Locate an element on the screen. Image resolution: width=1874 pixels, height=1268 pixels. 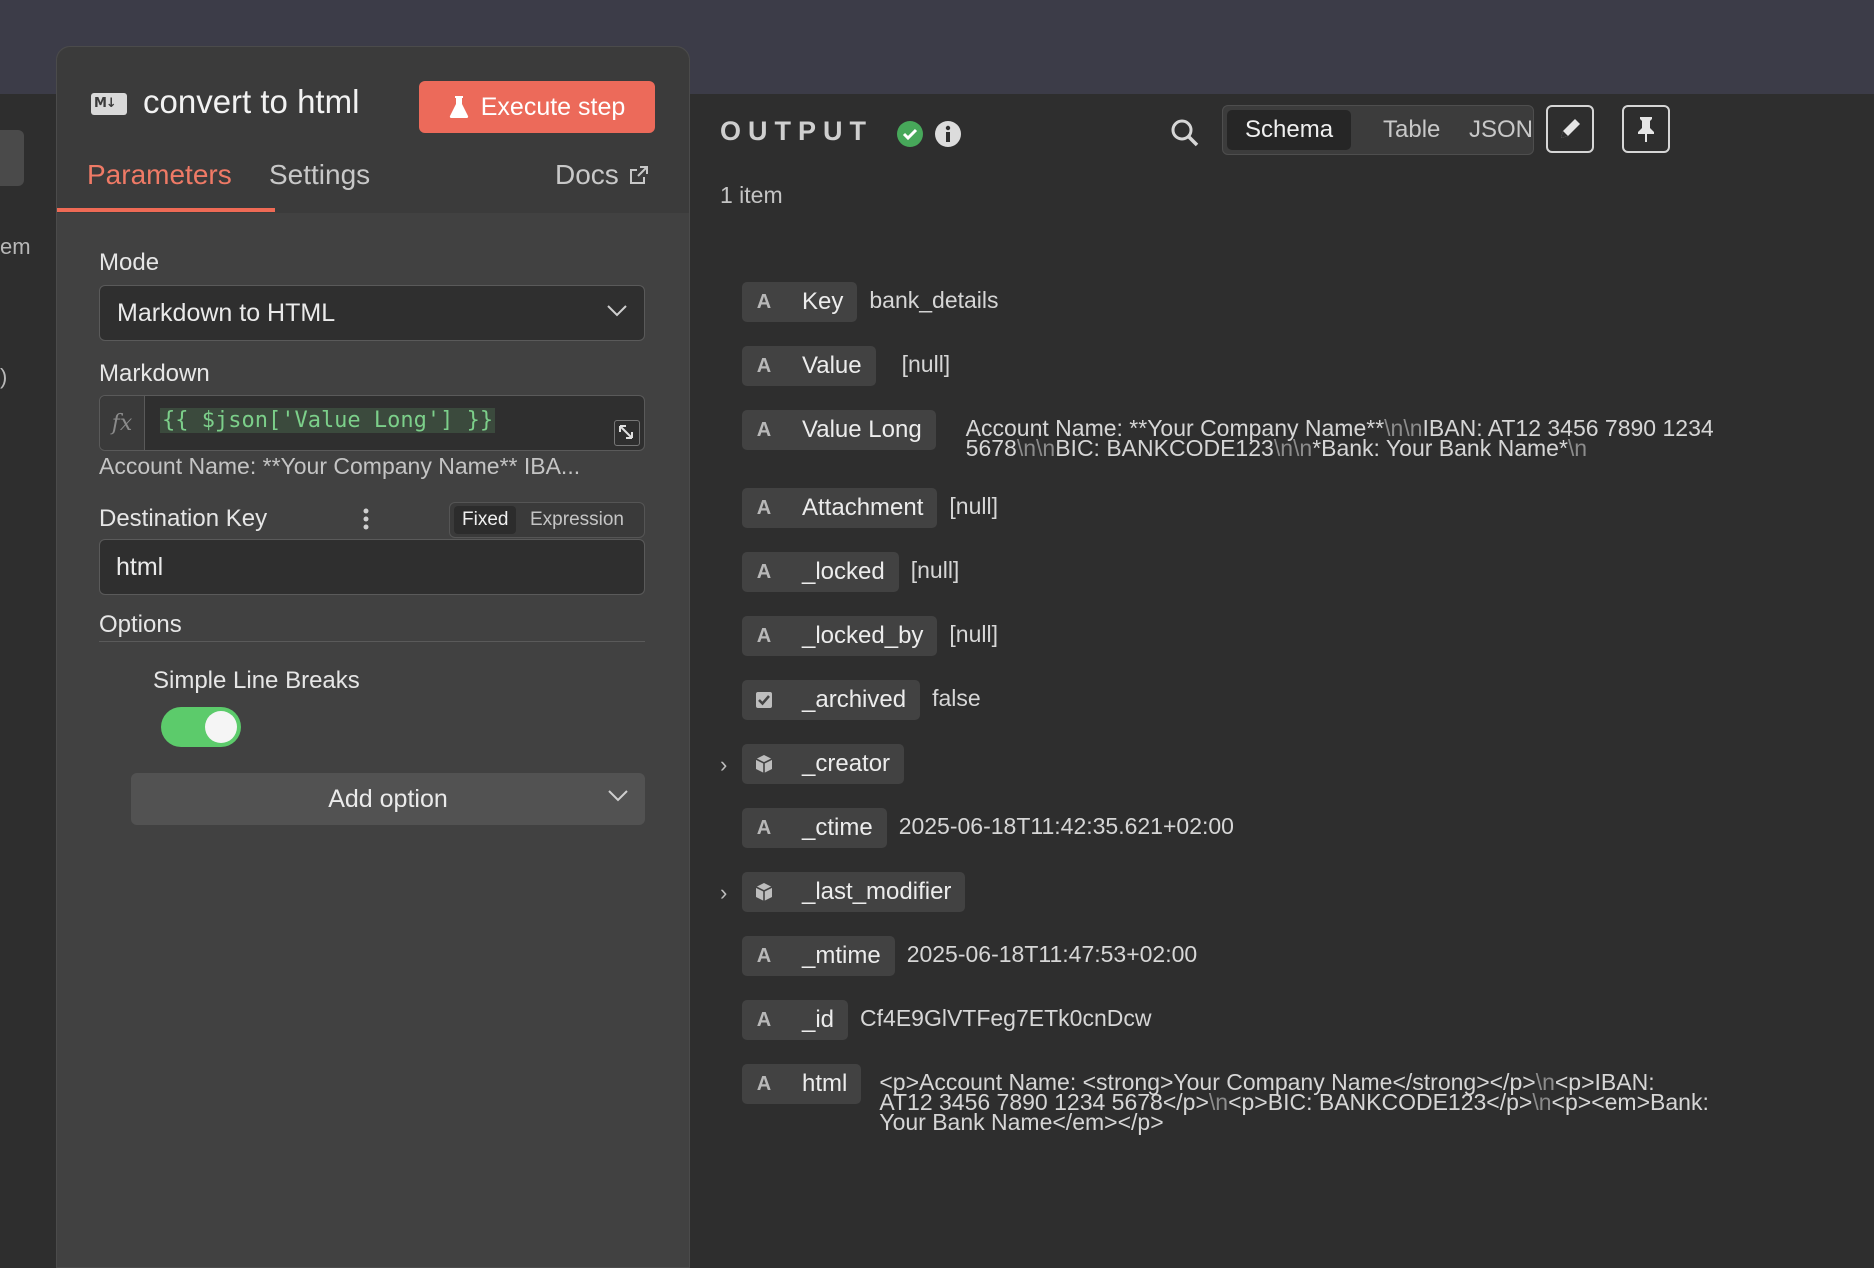
field-value-line: Your Bank Name</em></p> is located at coordinates (1021, 1122).